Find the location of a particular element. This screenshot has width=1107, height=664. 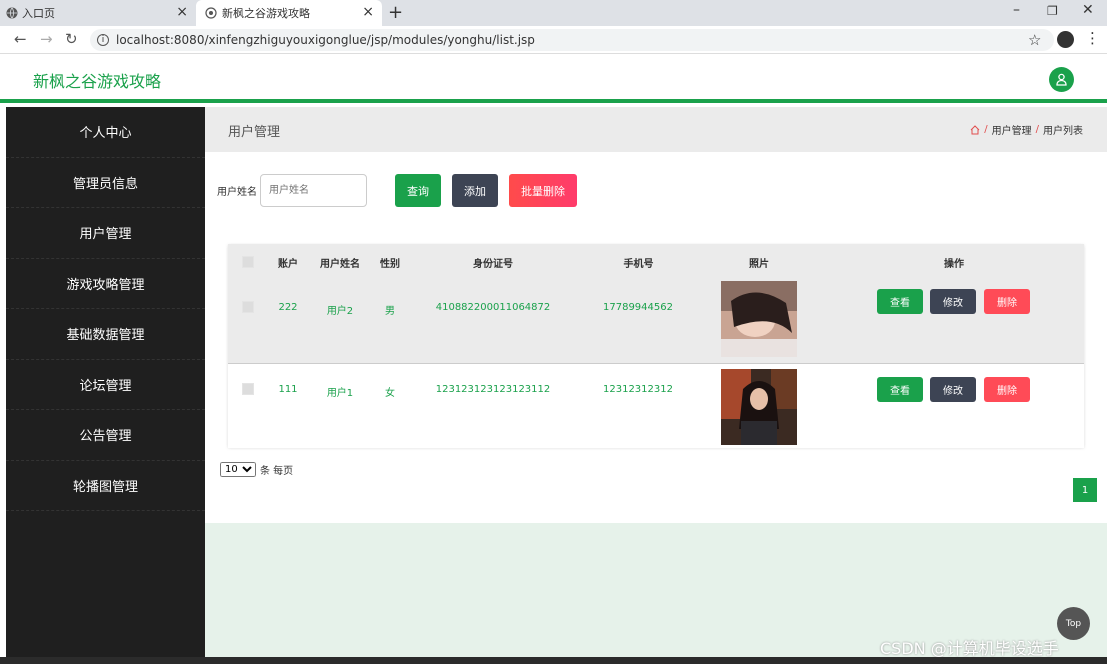

browser-tab-active: 新枫之谷游戏攻略 × is located at coordinates (289, 13).